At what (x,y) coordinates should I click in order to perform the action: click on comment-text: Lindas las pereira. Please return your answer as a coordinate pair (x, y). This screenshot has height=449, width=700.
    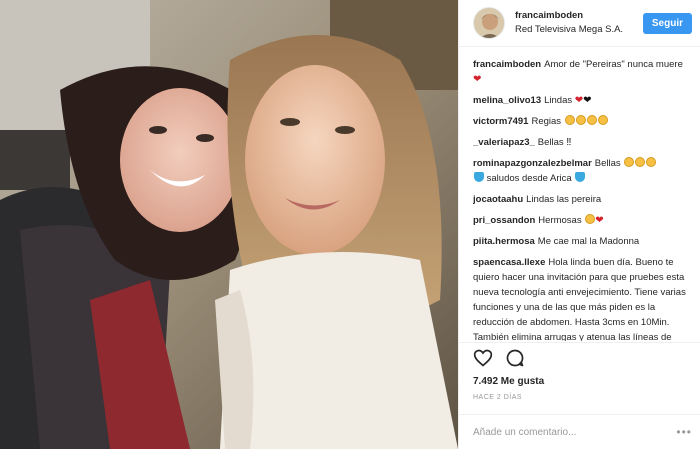
    Looking at the image, I should click on (564, 199).